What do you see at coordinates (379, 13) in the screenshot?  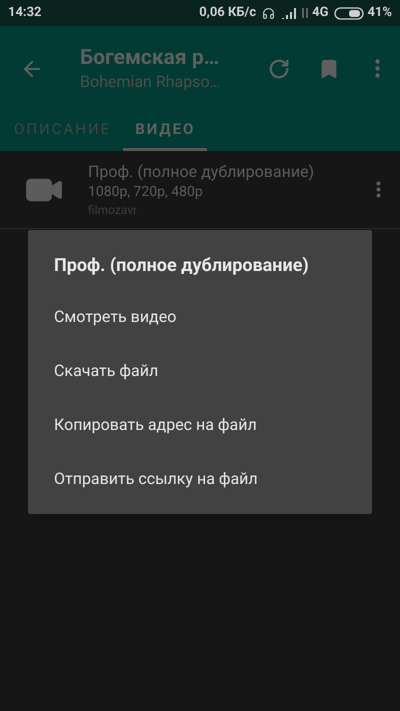 I see `battery-level: 41%` at bounding box center [379, 13].